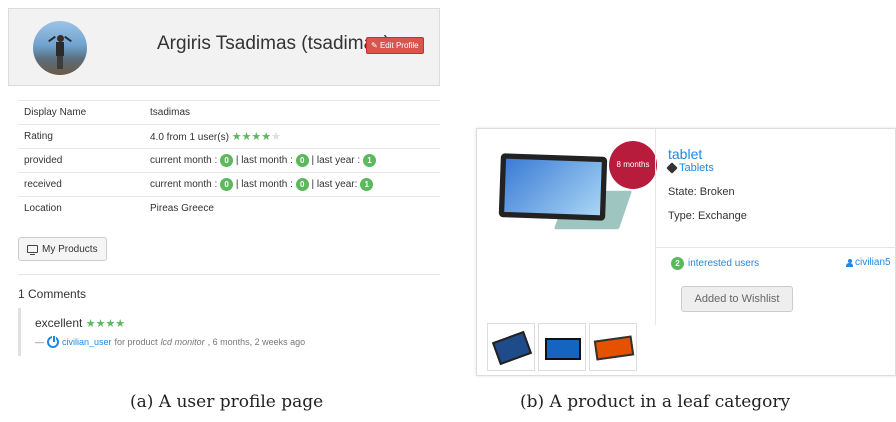 The image size is (896, 422). What do you see at coordinates (701, 192) in the screenshot?
I see `product-state: State: Broken` at bounding box center [701, 192].